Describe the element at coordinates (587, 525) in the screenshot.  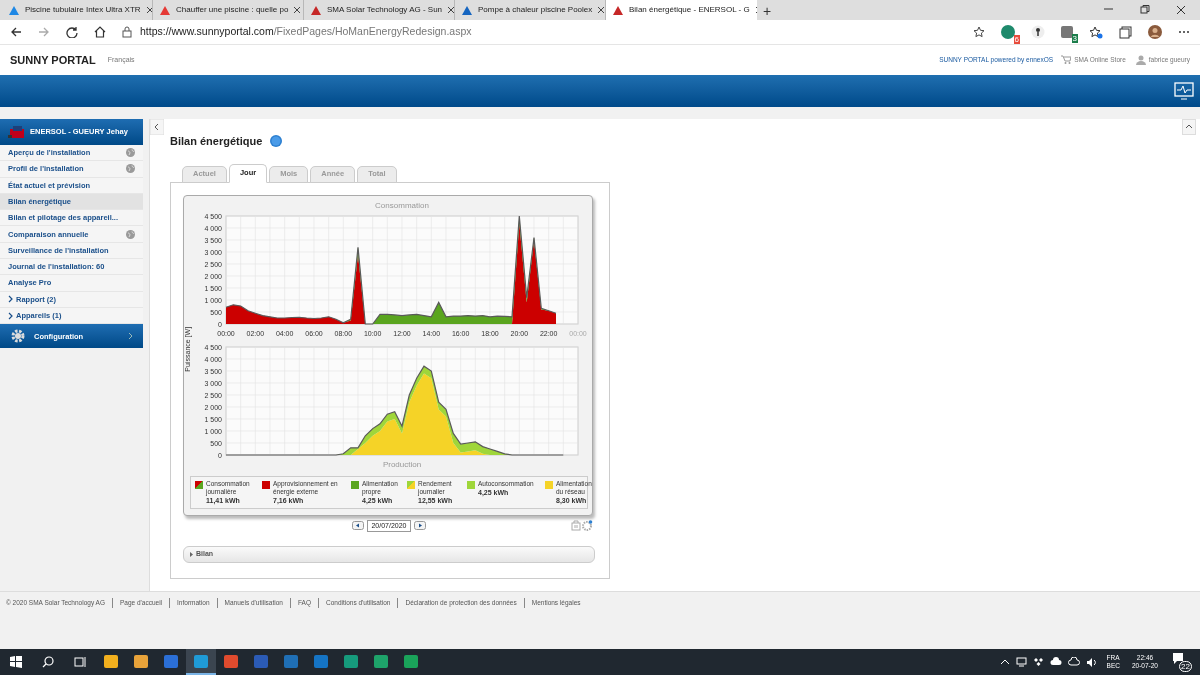
I see `settings-icon` at that location.